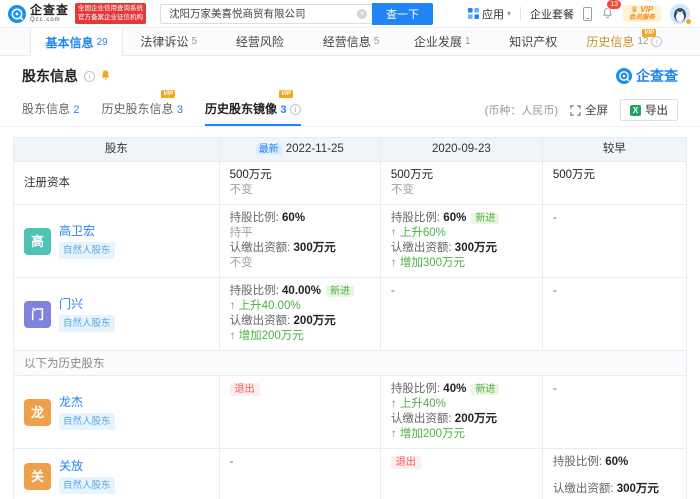 Image resolution: width=700 pixels, height=499 pixels. What do you see at coordinates (117, 183) in the screenshot?
I see `registered-capital-label: 注册资本` at bounding box center [117, 183].